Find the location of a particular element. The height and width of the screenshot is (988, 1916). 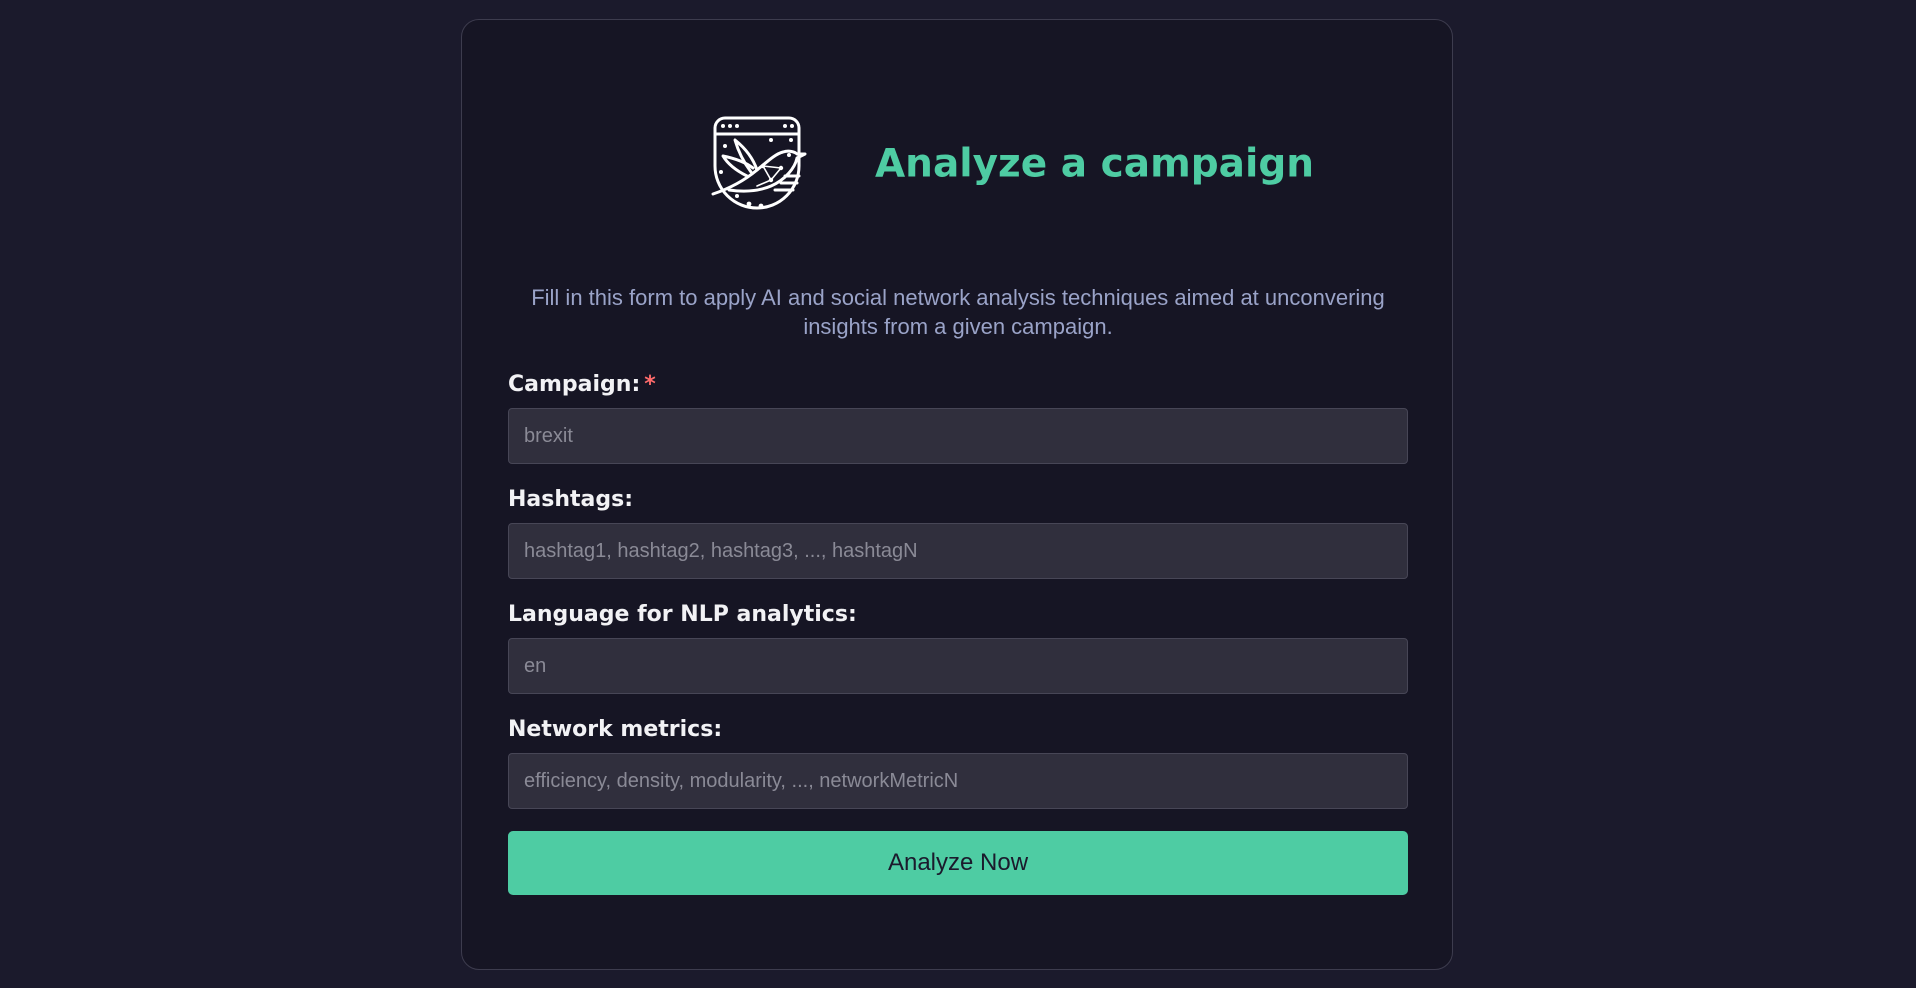

page-title: Analyze a campaign is located at coordinates (1095, 164).